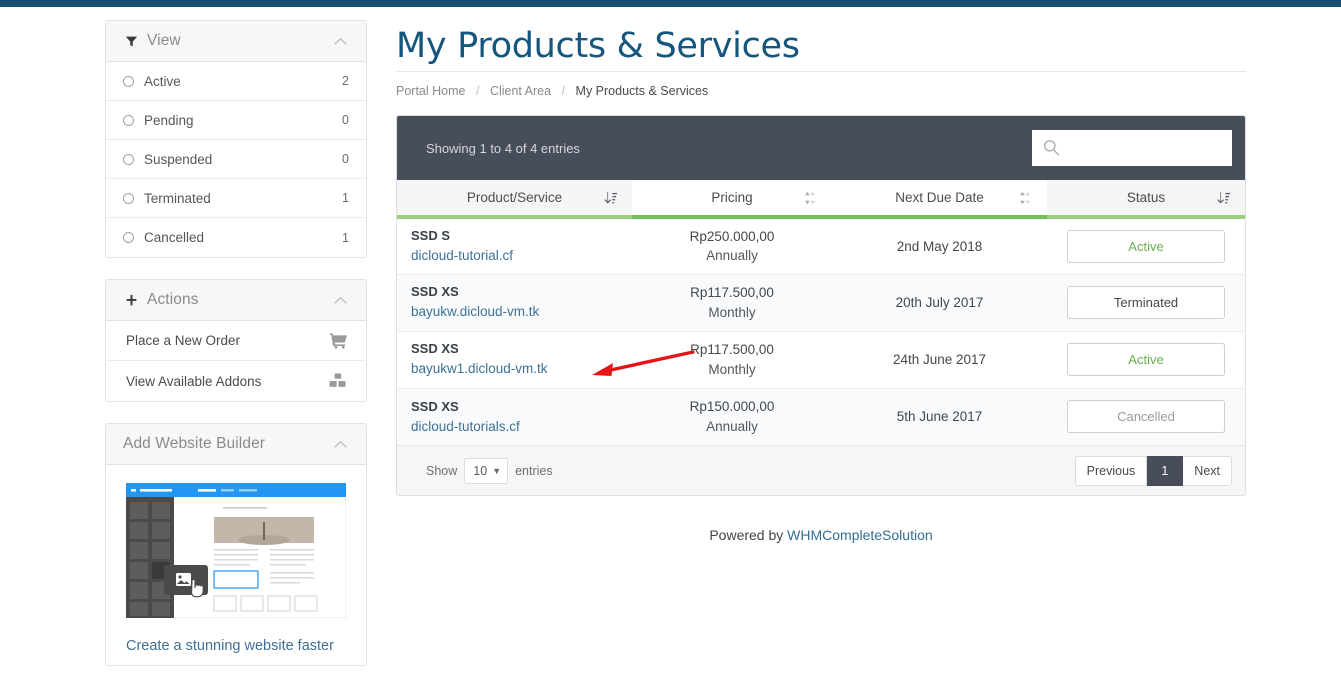  What do you see at coordinates (670, 3) in the screenshot?
I see `top-accent-bar` at bounding box center [670, 3].